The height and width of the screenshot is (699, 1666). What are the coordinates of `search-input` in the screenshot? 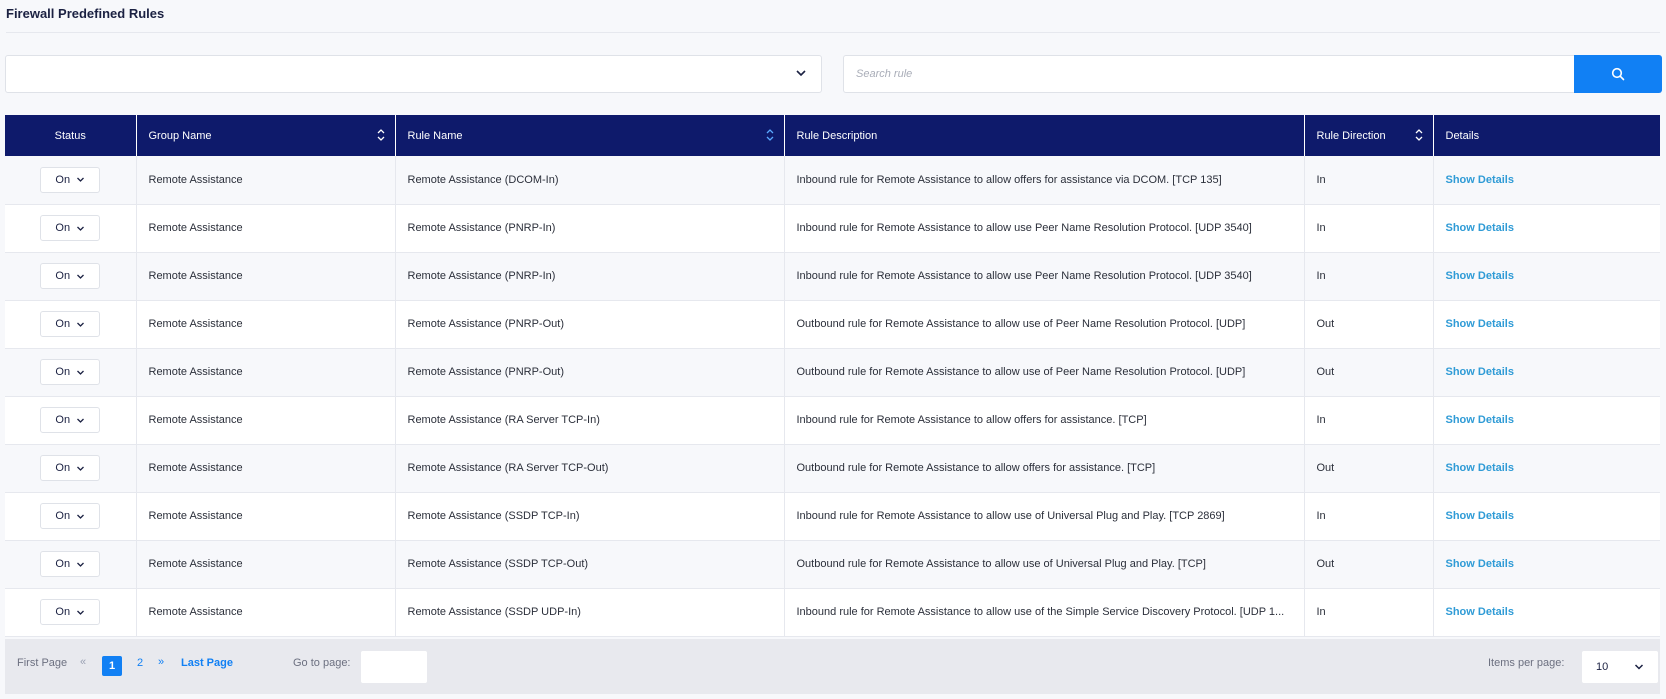 It's located at (1208, 74).